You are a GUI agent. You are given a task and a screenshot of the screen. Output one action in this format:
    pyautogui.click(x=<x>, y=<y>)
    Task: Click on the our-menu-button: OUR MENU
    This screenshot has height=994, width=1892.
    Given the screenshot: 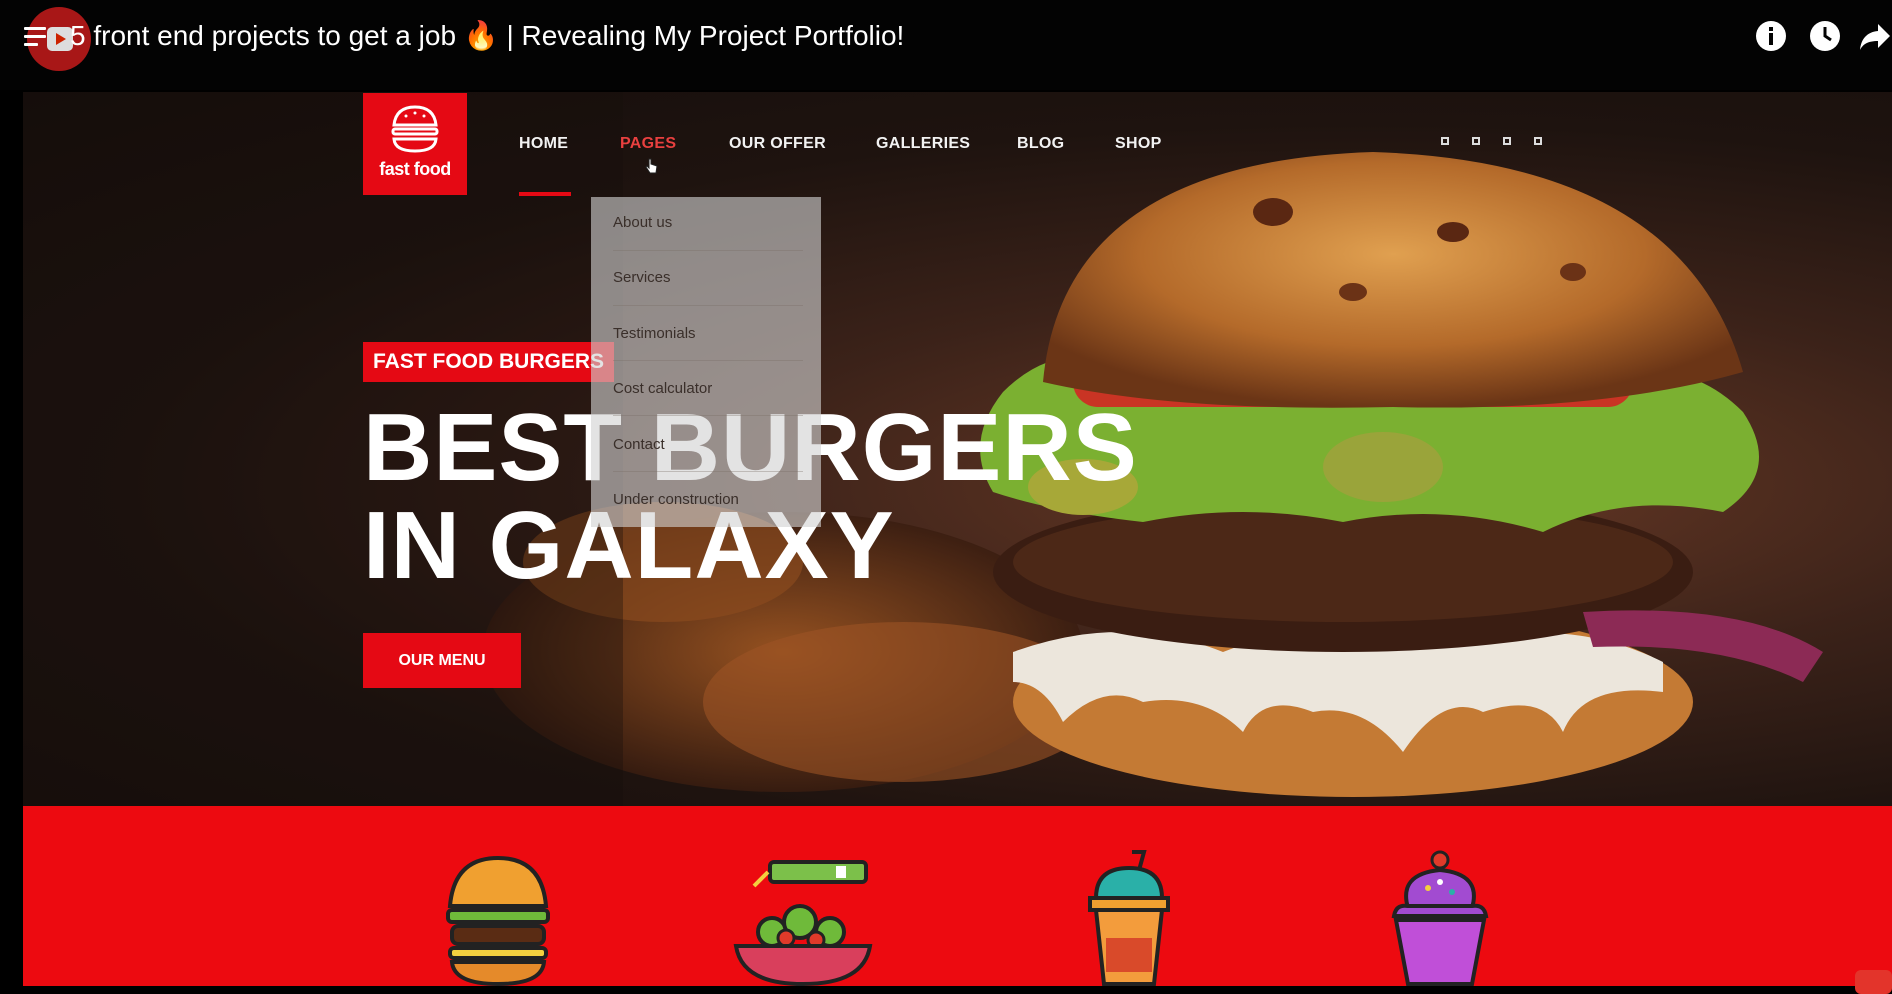 What is the action you would take?
    pyautogui.click(x=442, y=660)
    